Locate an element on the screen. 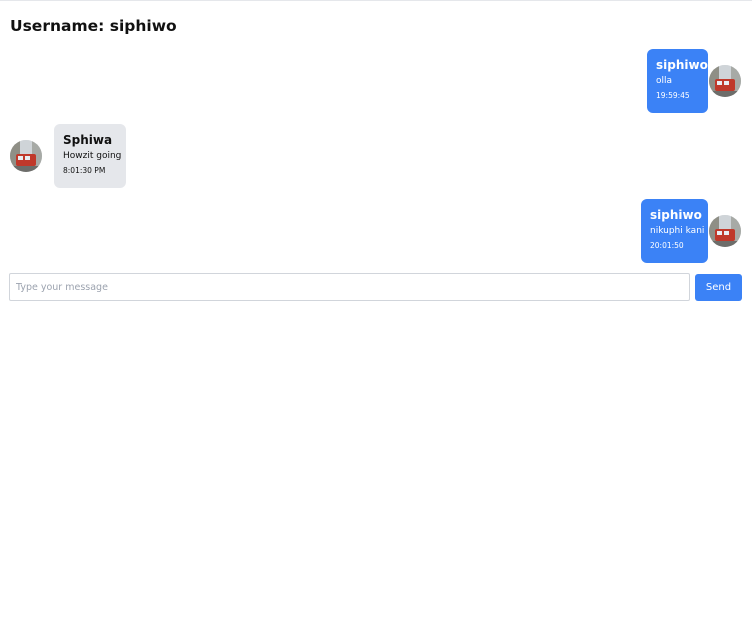  message-text: olla is located at coordinates (664, 81).